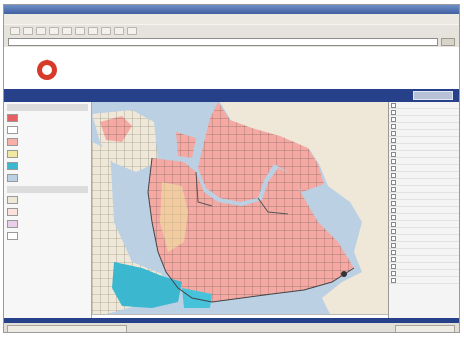 The image size is (464, 339). I want to click on forward-icon, so click(28, 30).